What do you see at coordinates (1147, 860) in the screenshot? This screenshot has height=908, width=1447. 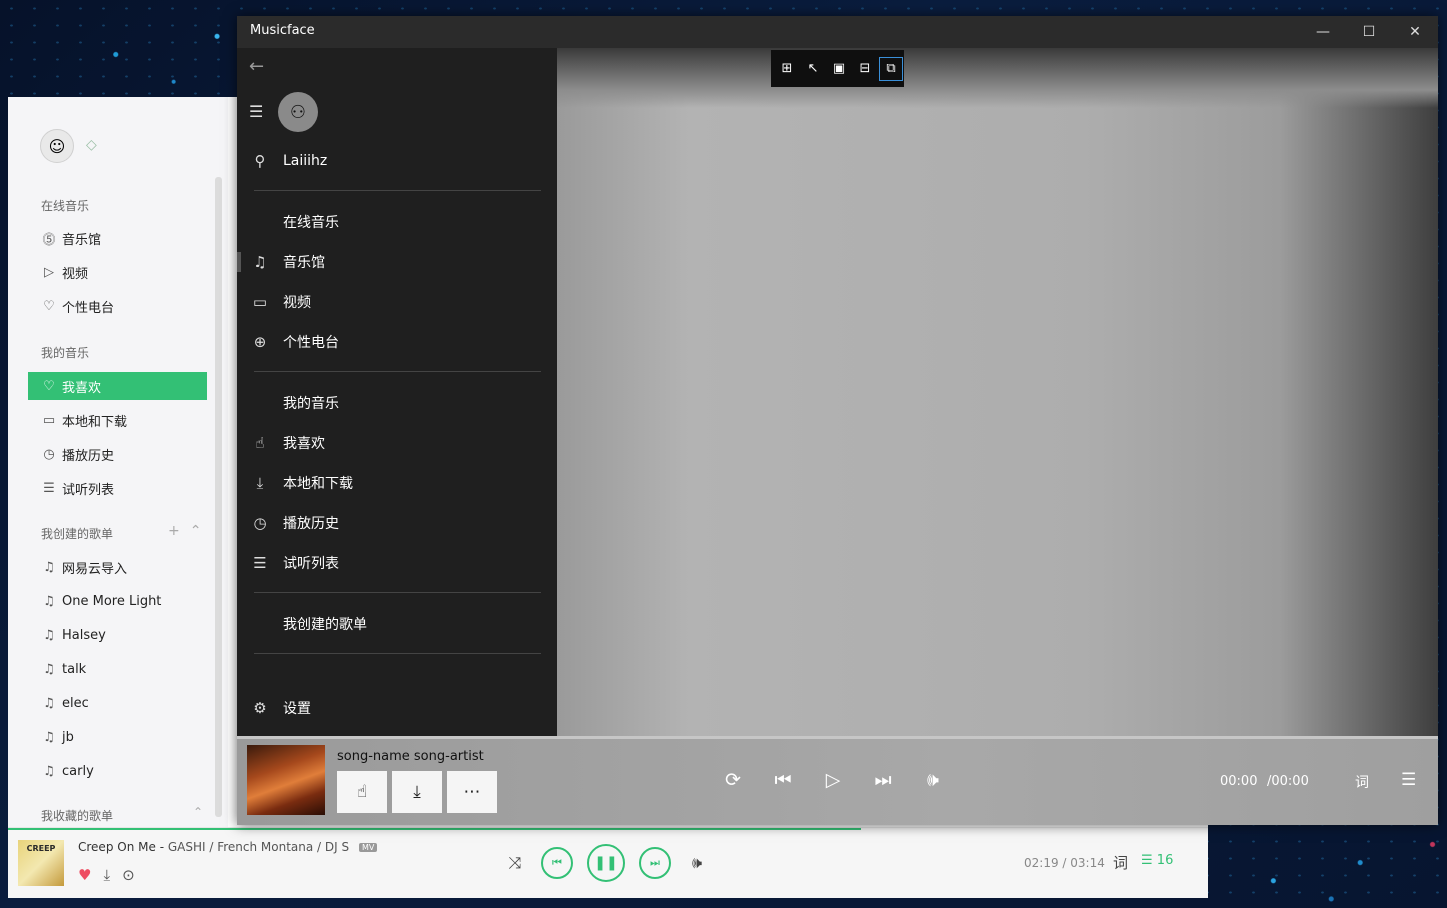 I see `queue-icon: ☰` at bounding box center [1147, 860].